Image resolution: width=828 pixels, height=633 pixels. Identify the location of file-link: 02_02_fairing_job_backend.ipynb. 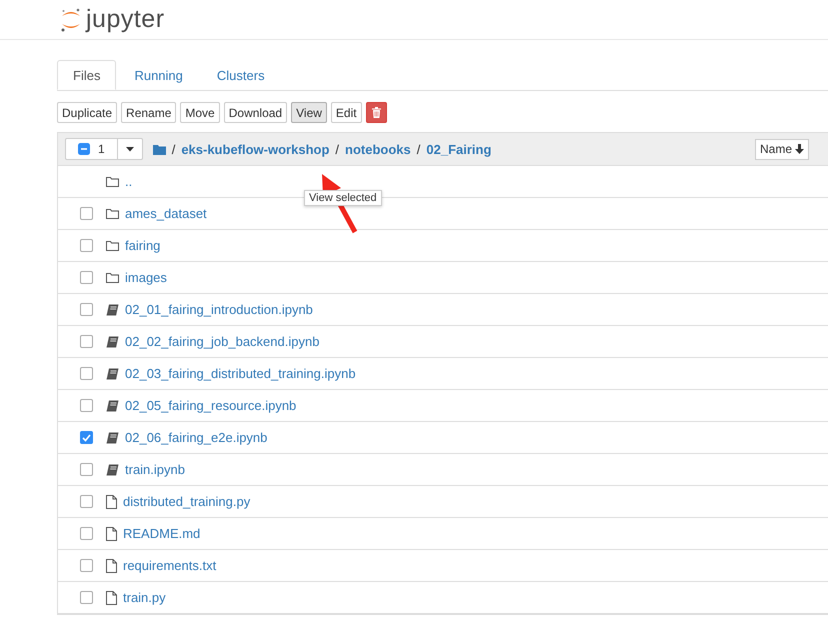
(222, 341).